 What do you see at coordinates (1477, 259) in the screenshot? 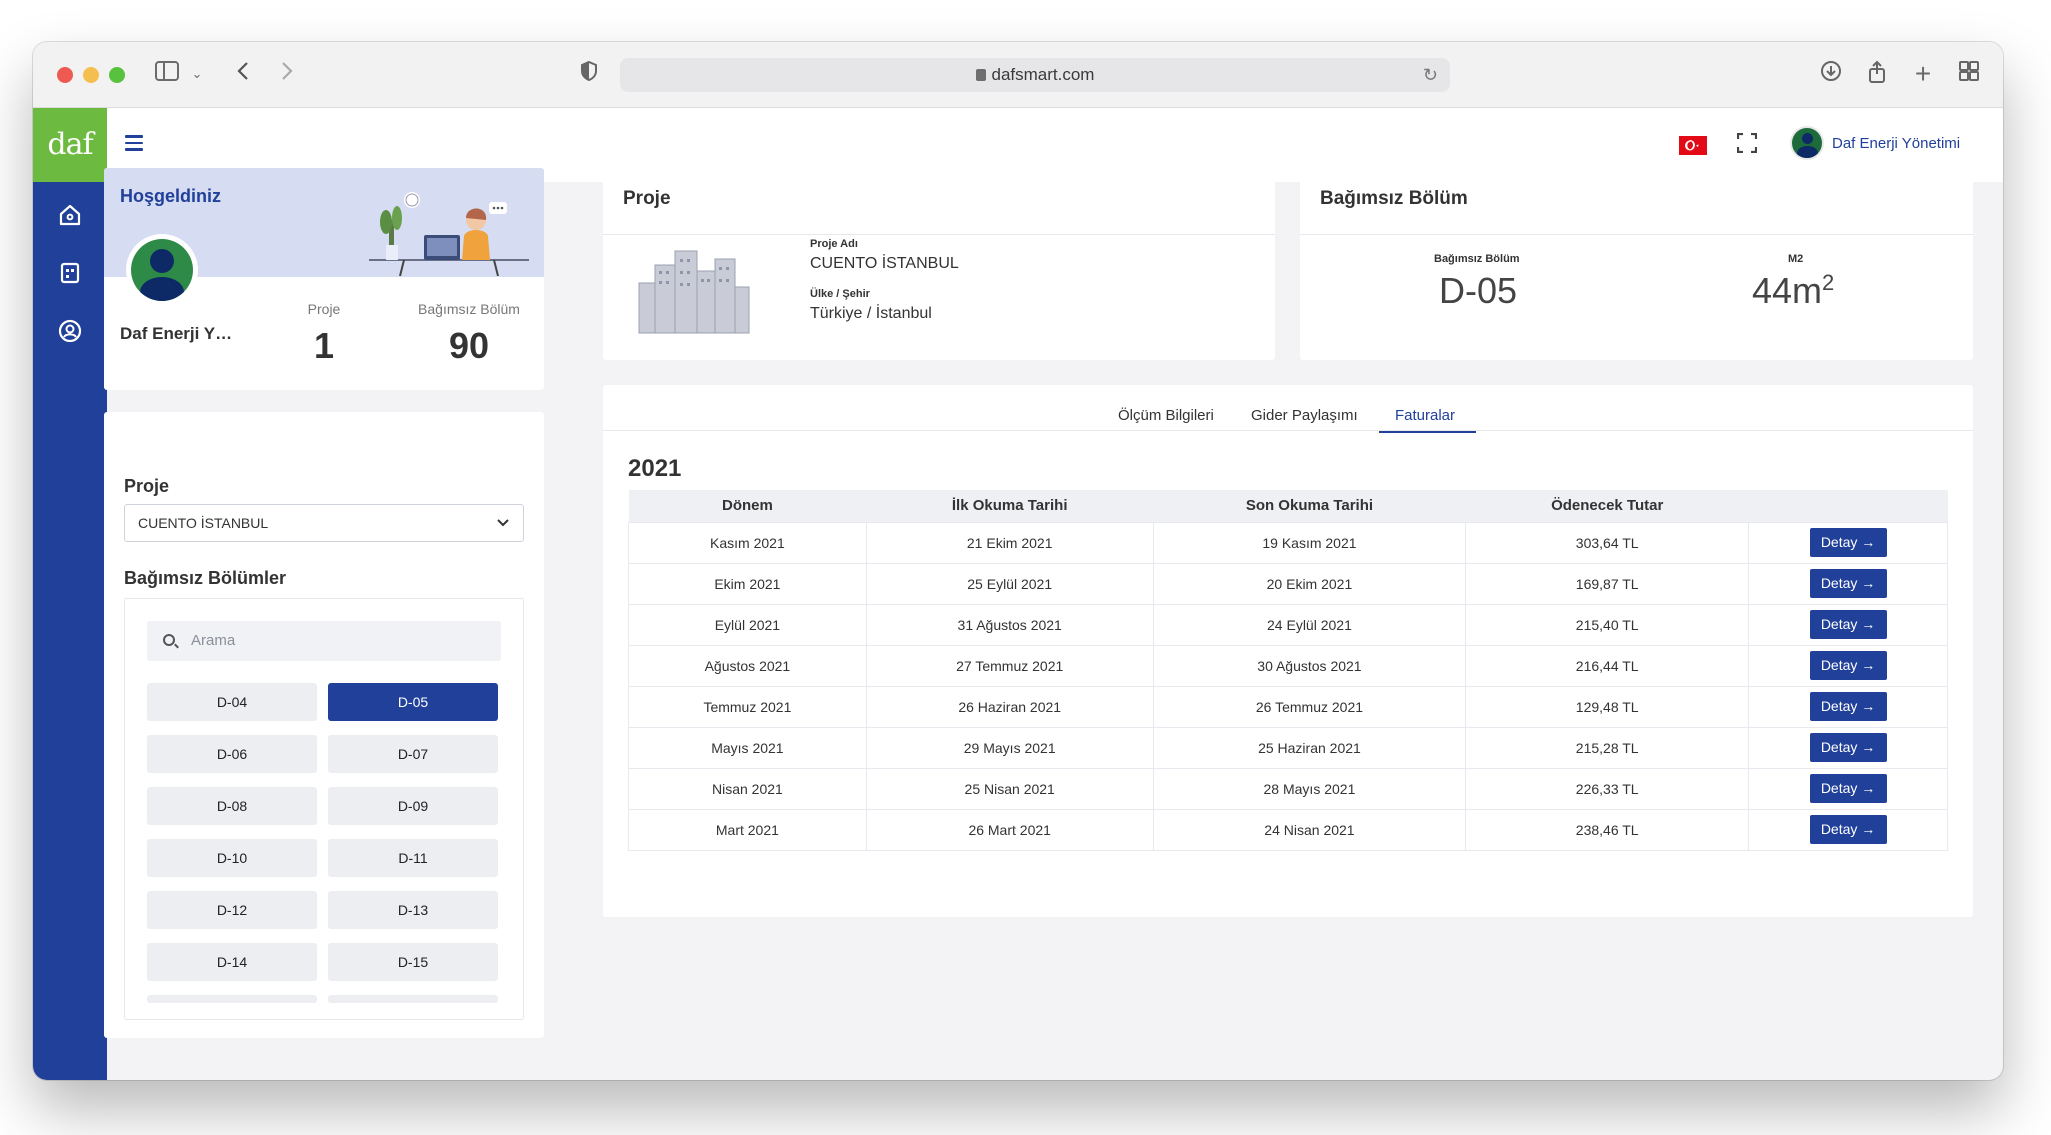
I see `unit-label: Bağımsız Bölüm` at bounding box center [1477, 259].